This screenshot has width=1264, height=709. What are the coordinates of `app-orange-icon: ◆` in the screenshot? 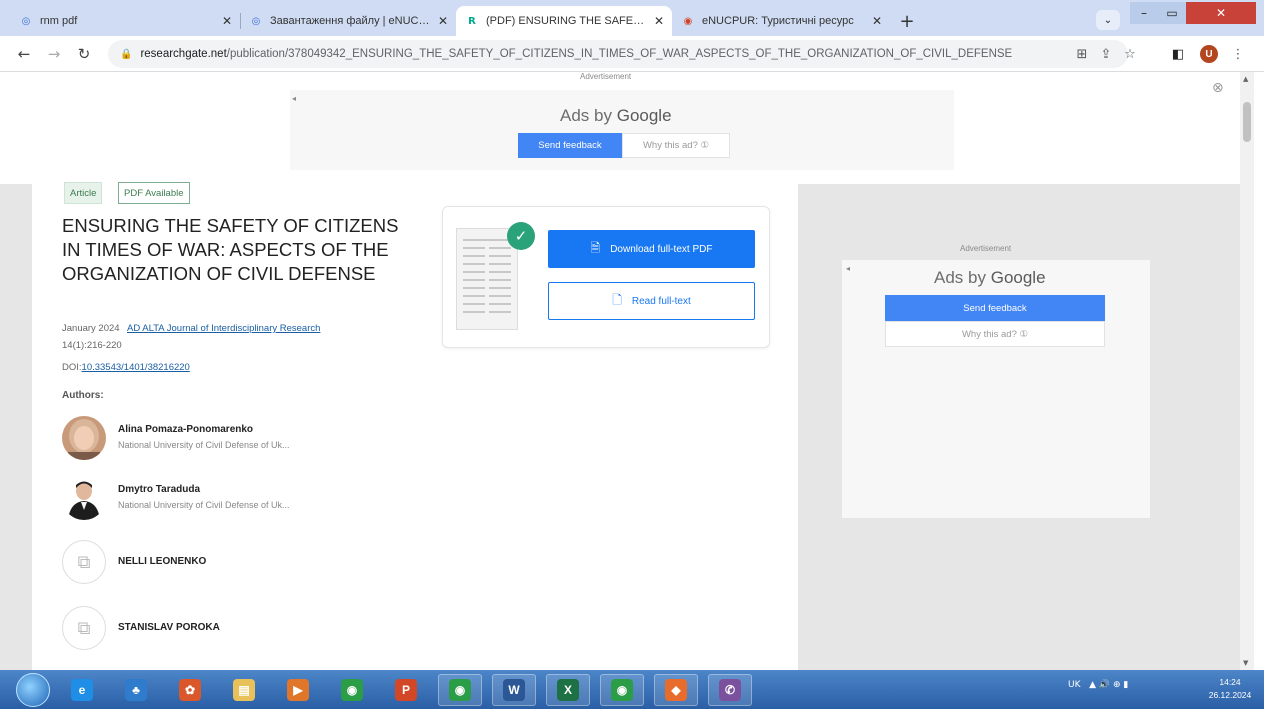 It's located at (676, 690).